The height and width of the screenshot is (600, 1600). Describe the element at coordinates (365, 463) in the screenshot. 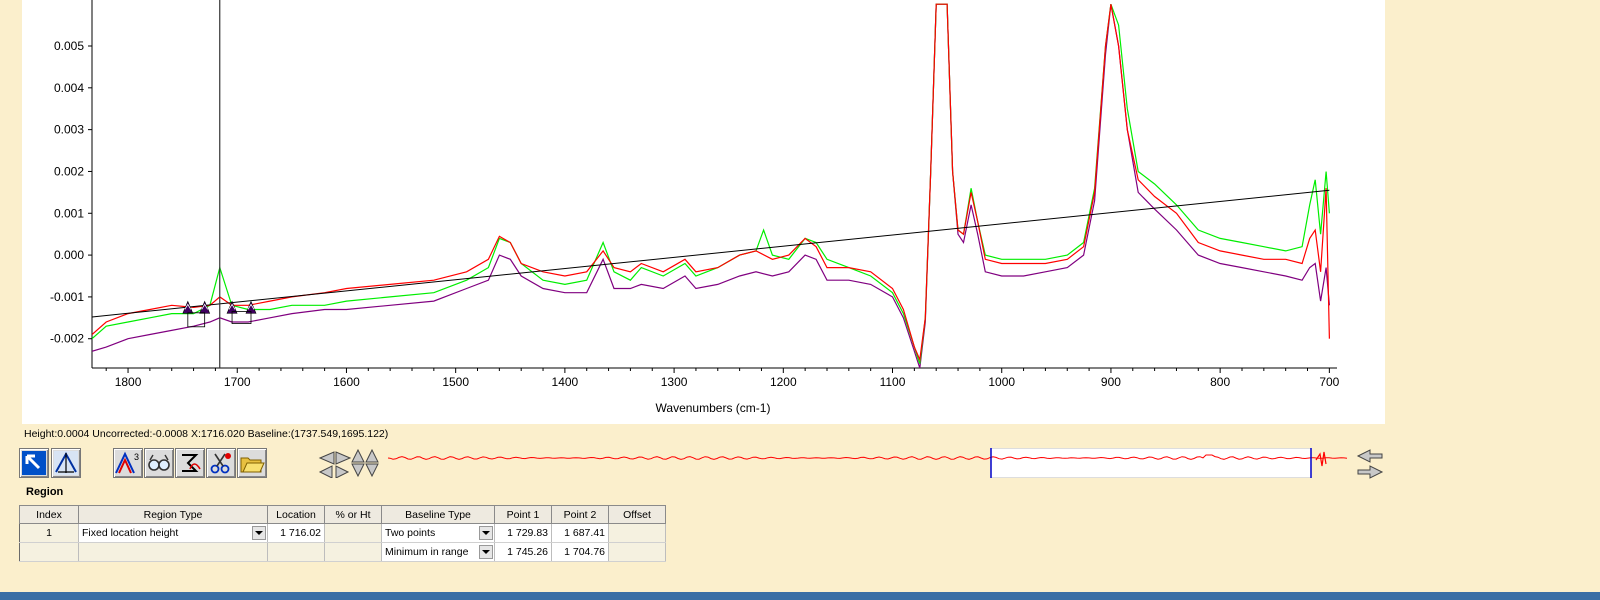

I see `expand-vertical-icon` at that location.